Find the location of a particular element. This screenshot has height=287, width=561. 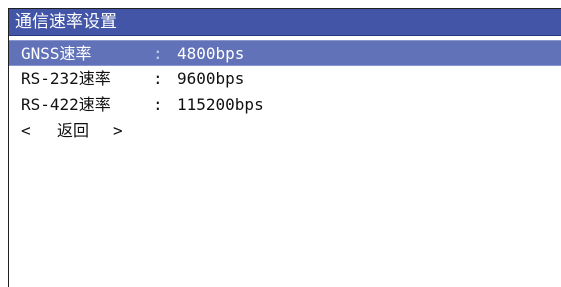

menu-item-rs422-rate: RS-422速率:115200bps is located at coordinates (285, 105).